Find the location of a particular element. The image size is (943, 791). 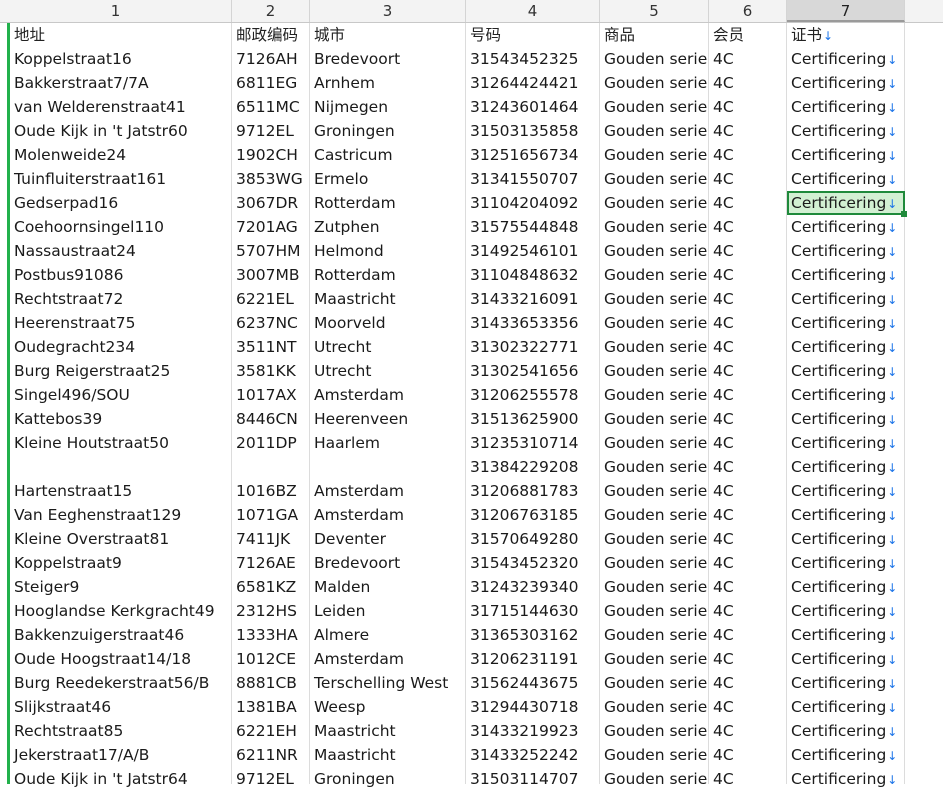

cell-city: Arnhem is located at coordinates (388, 83).